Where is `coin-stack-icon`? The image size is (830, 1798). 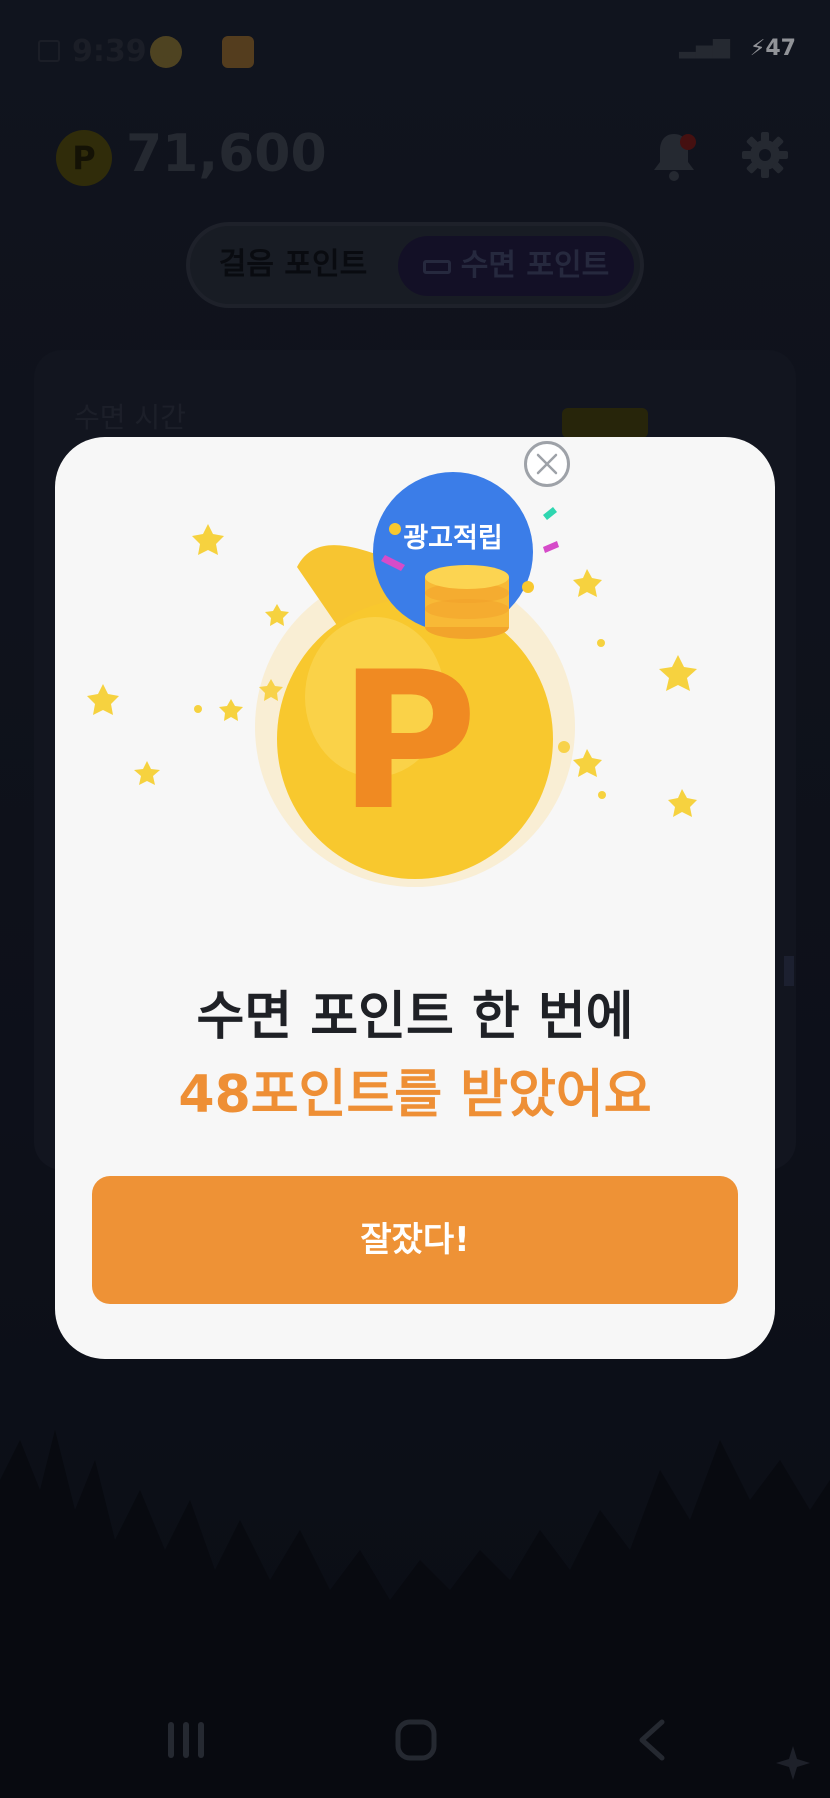 coin-stack-icon is located at coordinates (467, 602).